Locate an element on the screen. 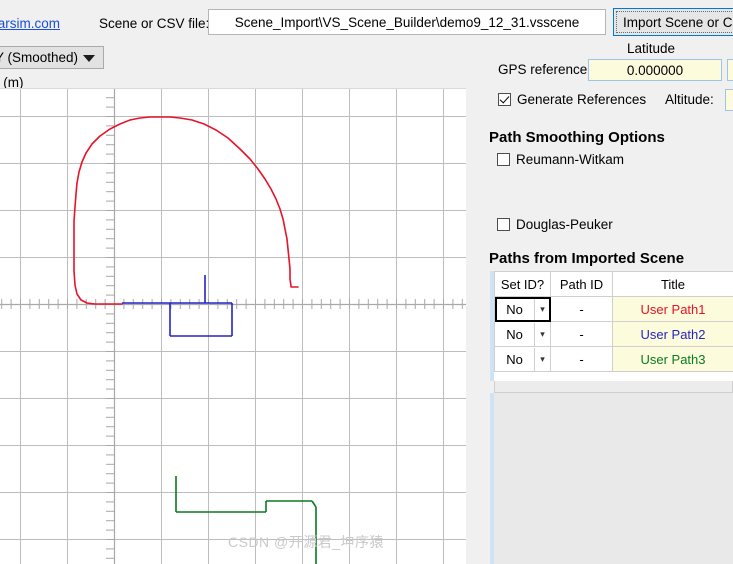 The height and width of the screenshot is (564, 733). table-row: No ▾ - User Path3 is located at coordinates (613, 359).